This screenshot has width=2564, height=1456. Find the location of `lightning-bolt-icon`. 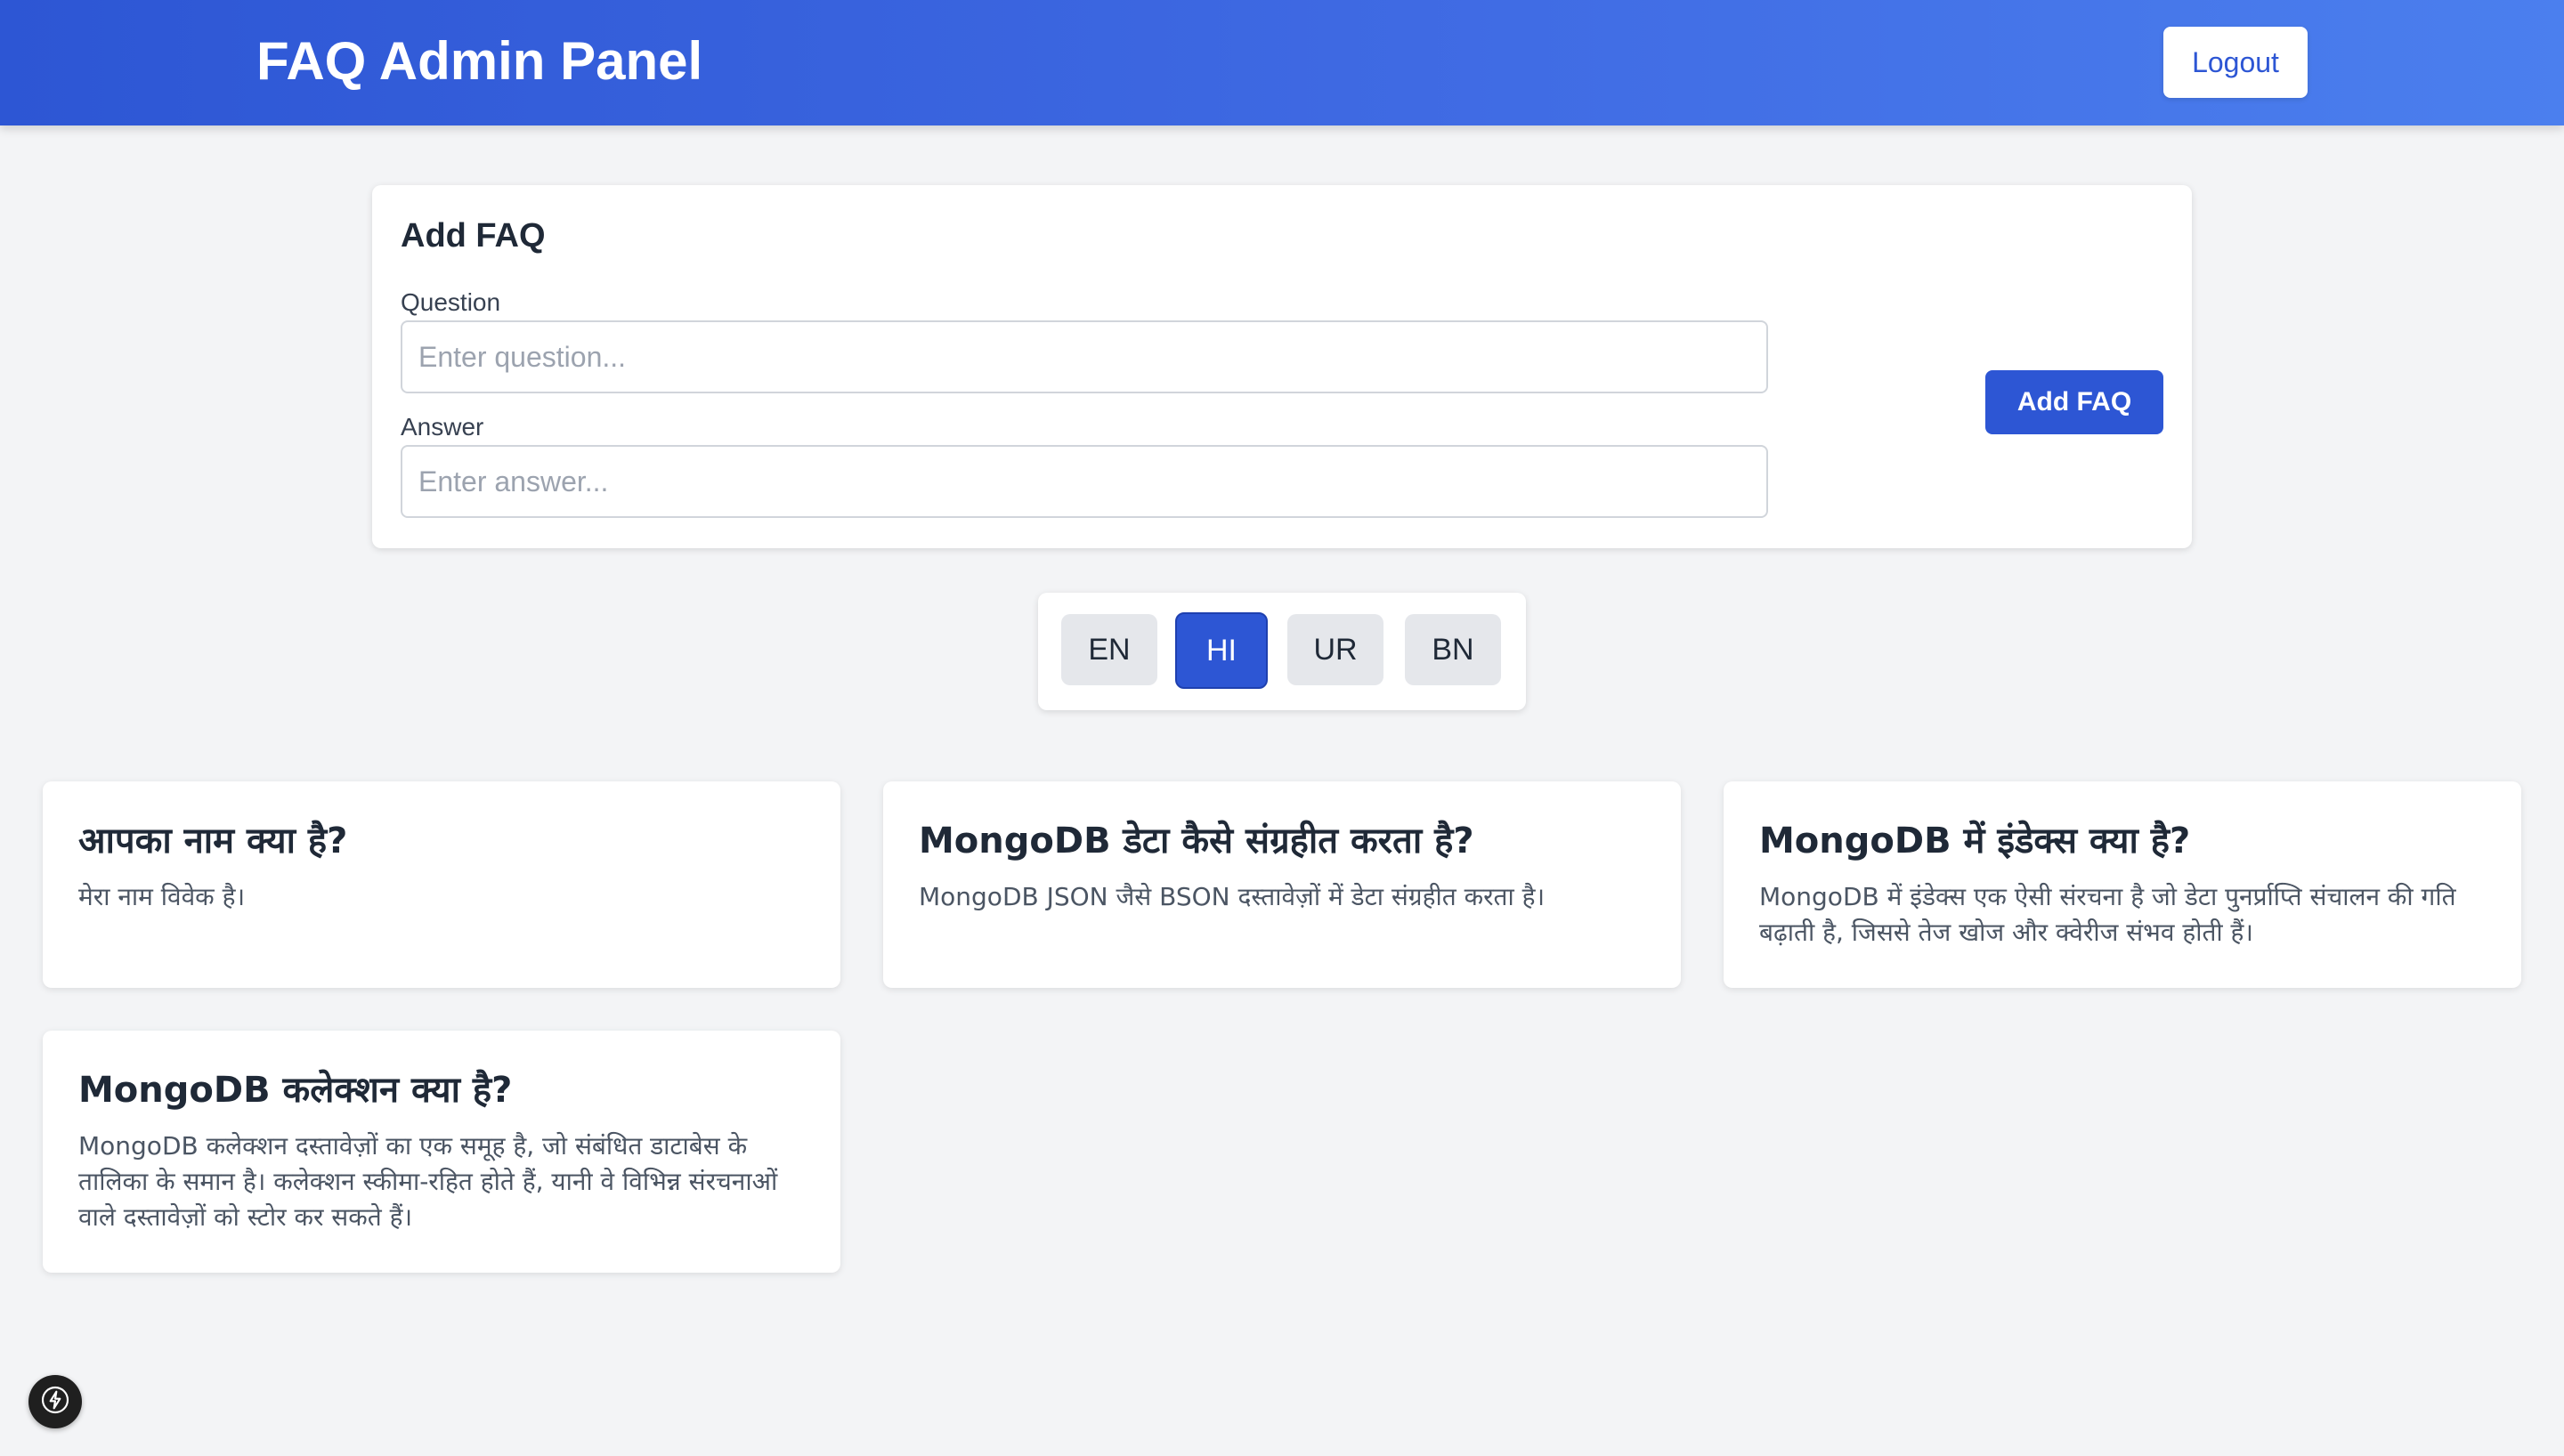

lightning-bolt-icon is located at coordinates (55, 1402).